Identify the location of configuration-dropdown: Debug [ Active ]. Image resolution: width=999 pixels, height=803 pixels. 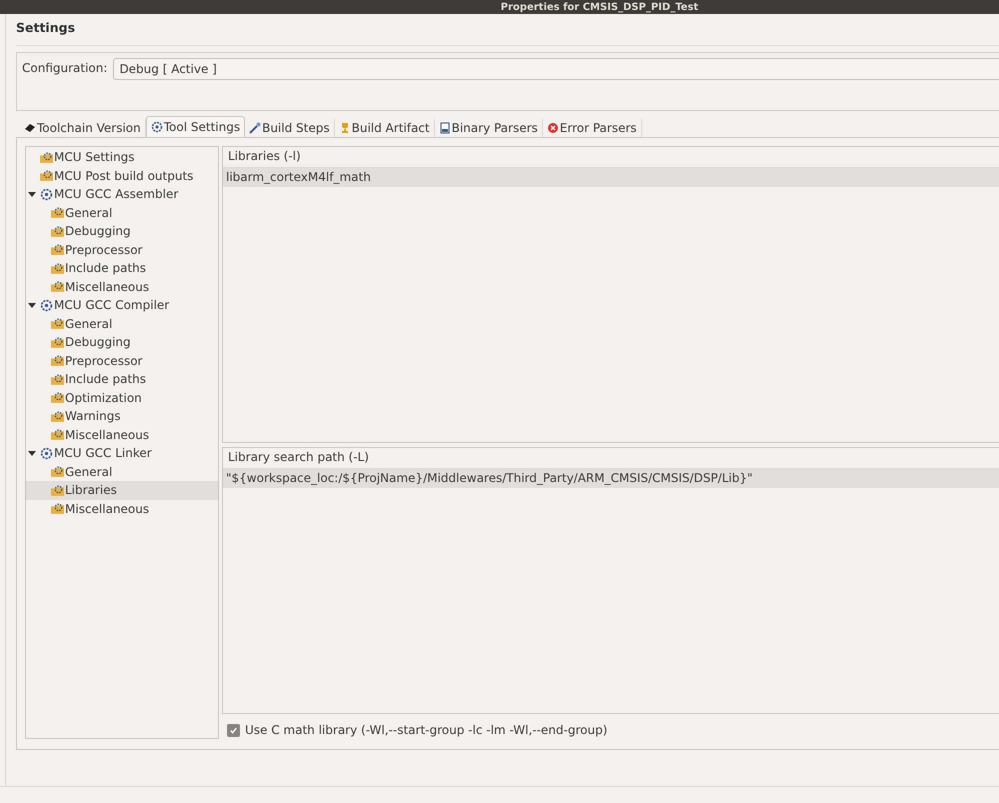
(556, 69).